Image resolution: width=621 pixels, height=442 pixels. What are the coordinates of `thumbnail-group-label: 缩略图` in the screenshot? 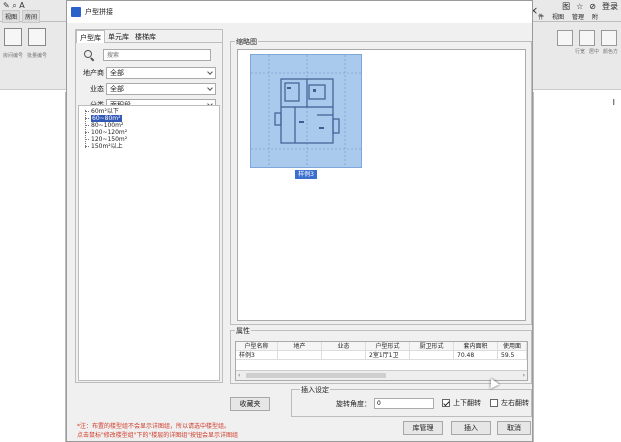 It's located at (246, 42).